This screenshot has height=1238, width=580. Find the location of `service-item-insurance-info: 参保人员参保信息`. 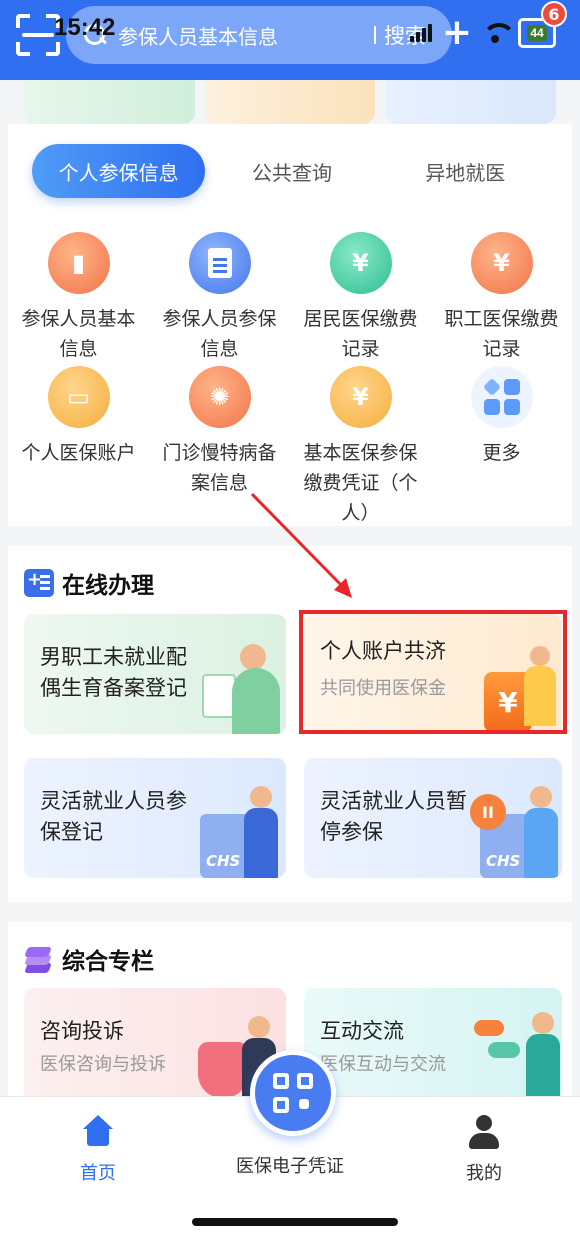

service-item-insurance-info: 参保人员参保信息 is located at coordinates (219, 298).